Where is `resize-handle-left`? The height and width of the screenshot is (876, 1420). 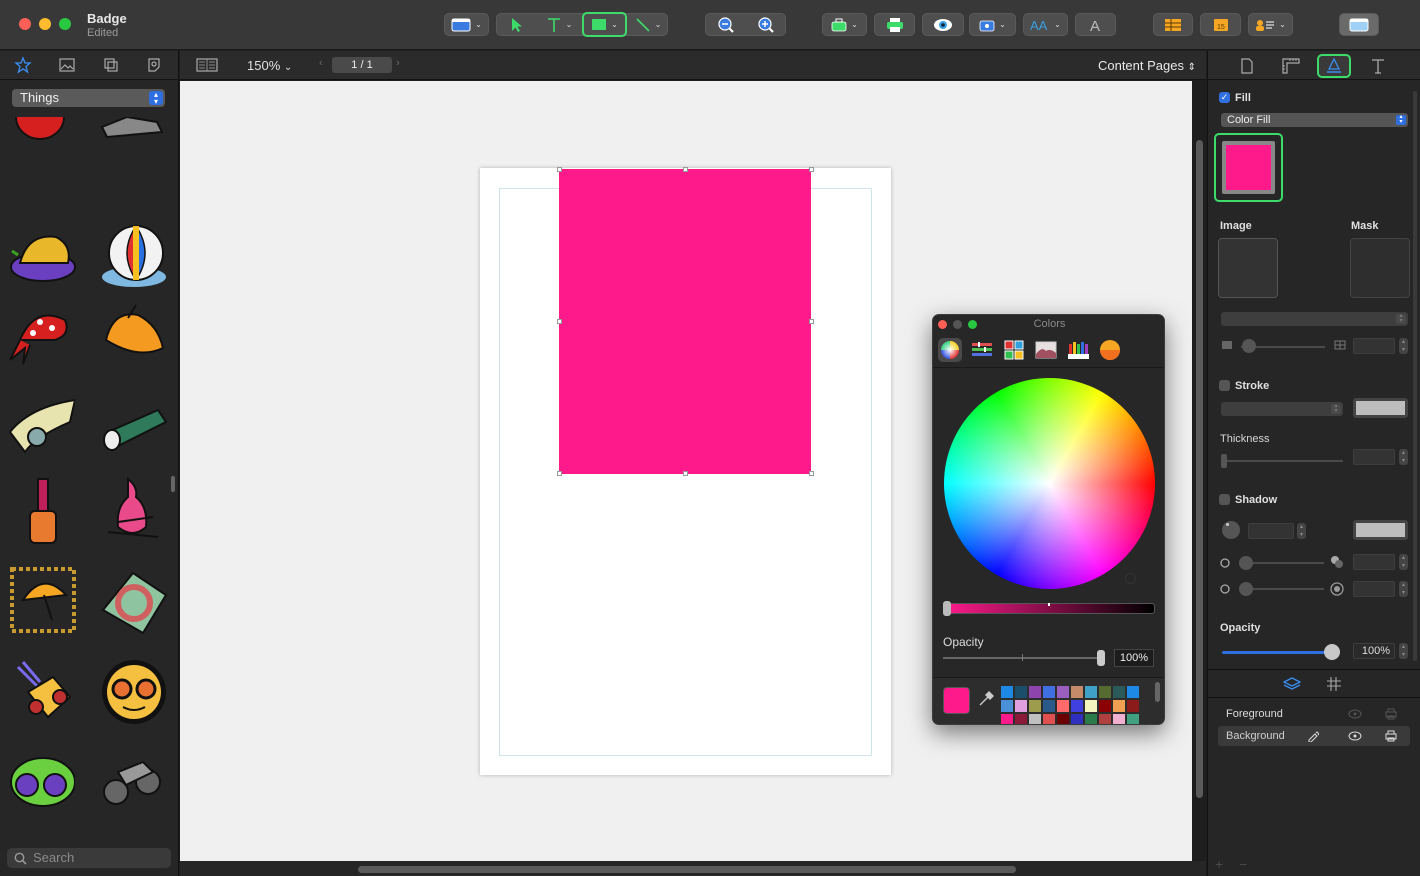 resize-handle-left is located at coordinates (559, 321).